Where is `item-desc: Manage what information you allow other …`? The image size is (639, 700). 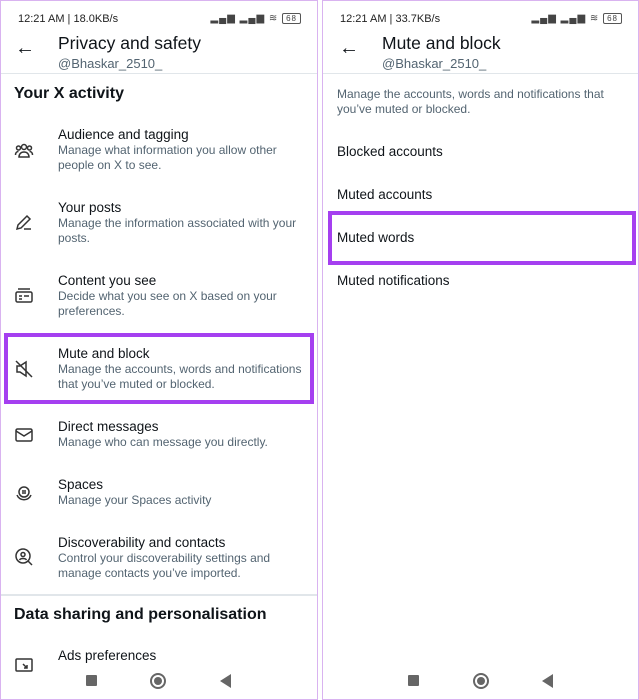 item-desc: Manage what information you allow other … is located at coordinates (167, 157).